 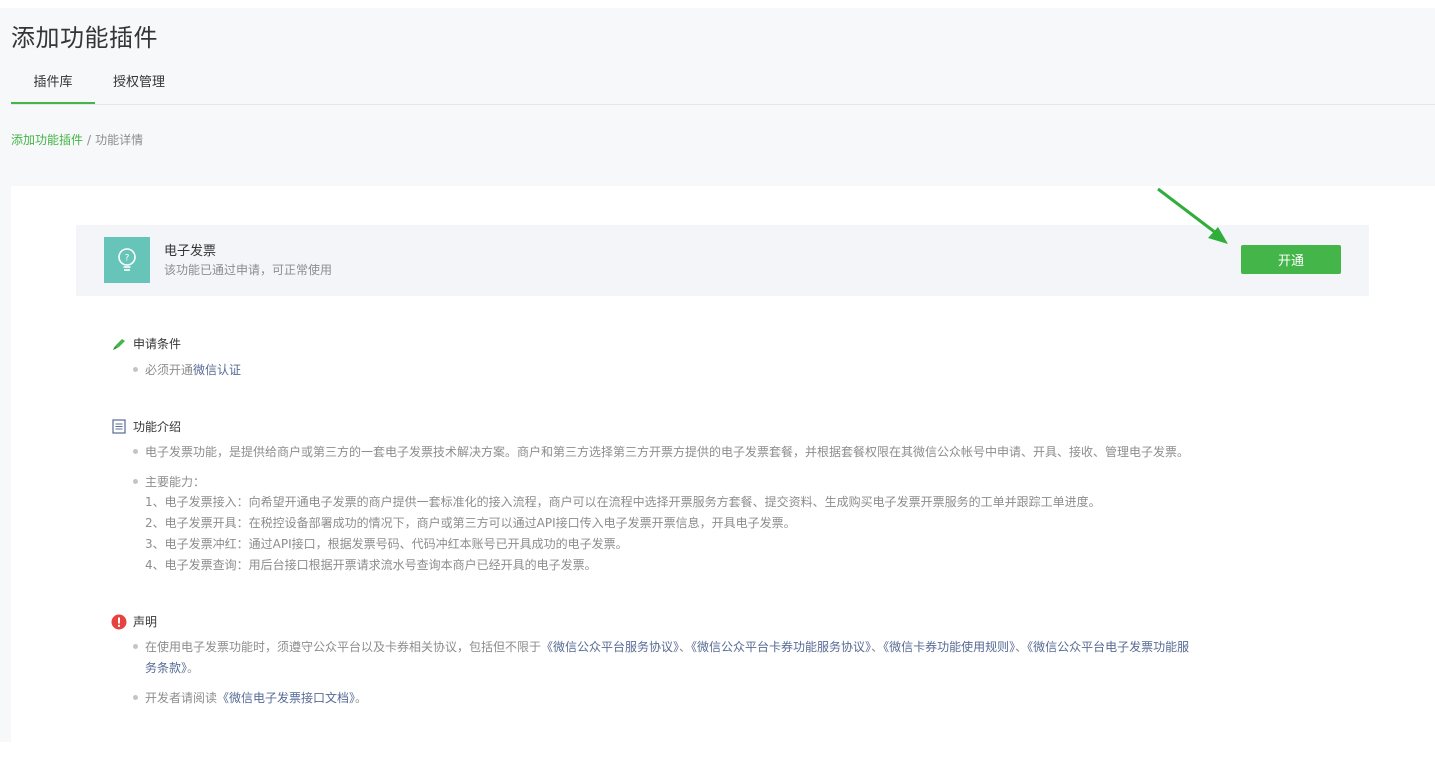 I want to click on statement-line1-end: 。, so click(x=193, y=668).